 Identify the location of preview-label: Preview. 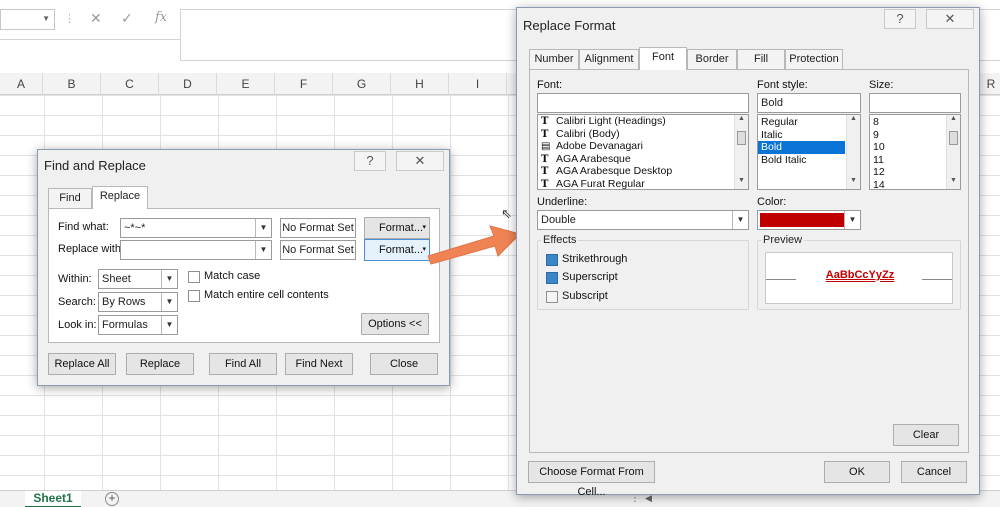
(783, 240).